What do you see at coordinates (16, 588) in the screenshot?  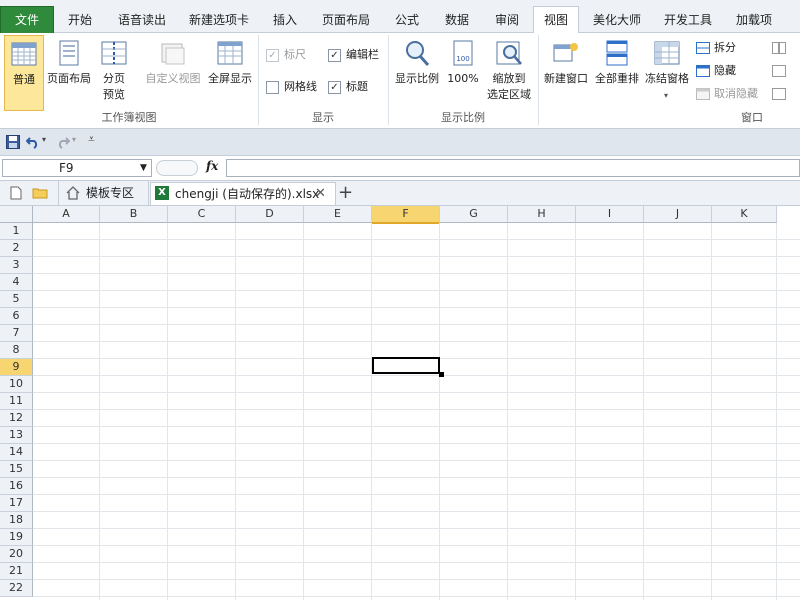 I see `row-header-22: 22` at bounding box center [16, 588].